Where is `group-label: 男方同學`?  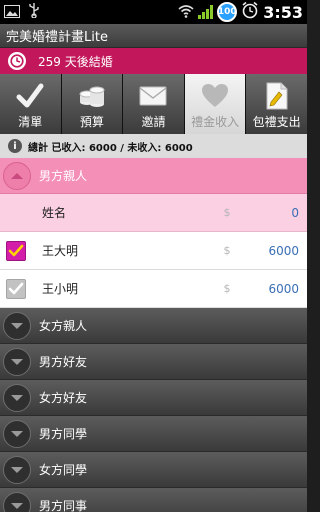 group-label: 男方同學 is located at coordinates (63, 434).